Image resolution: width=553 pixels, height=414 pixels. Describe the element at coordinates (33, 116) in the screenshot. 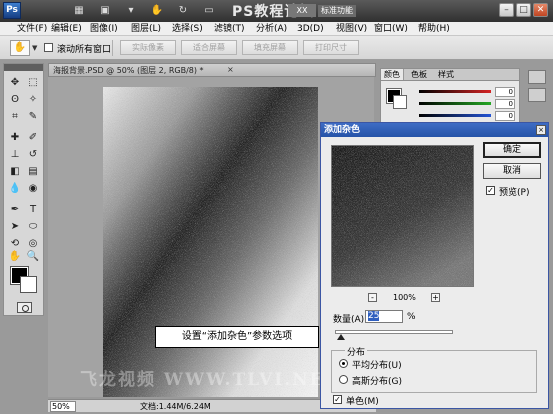

I see `eyedropper-tool-icon: ✎` at that location.